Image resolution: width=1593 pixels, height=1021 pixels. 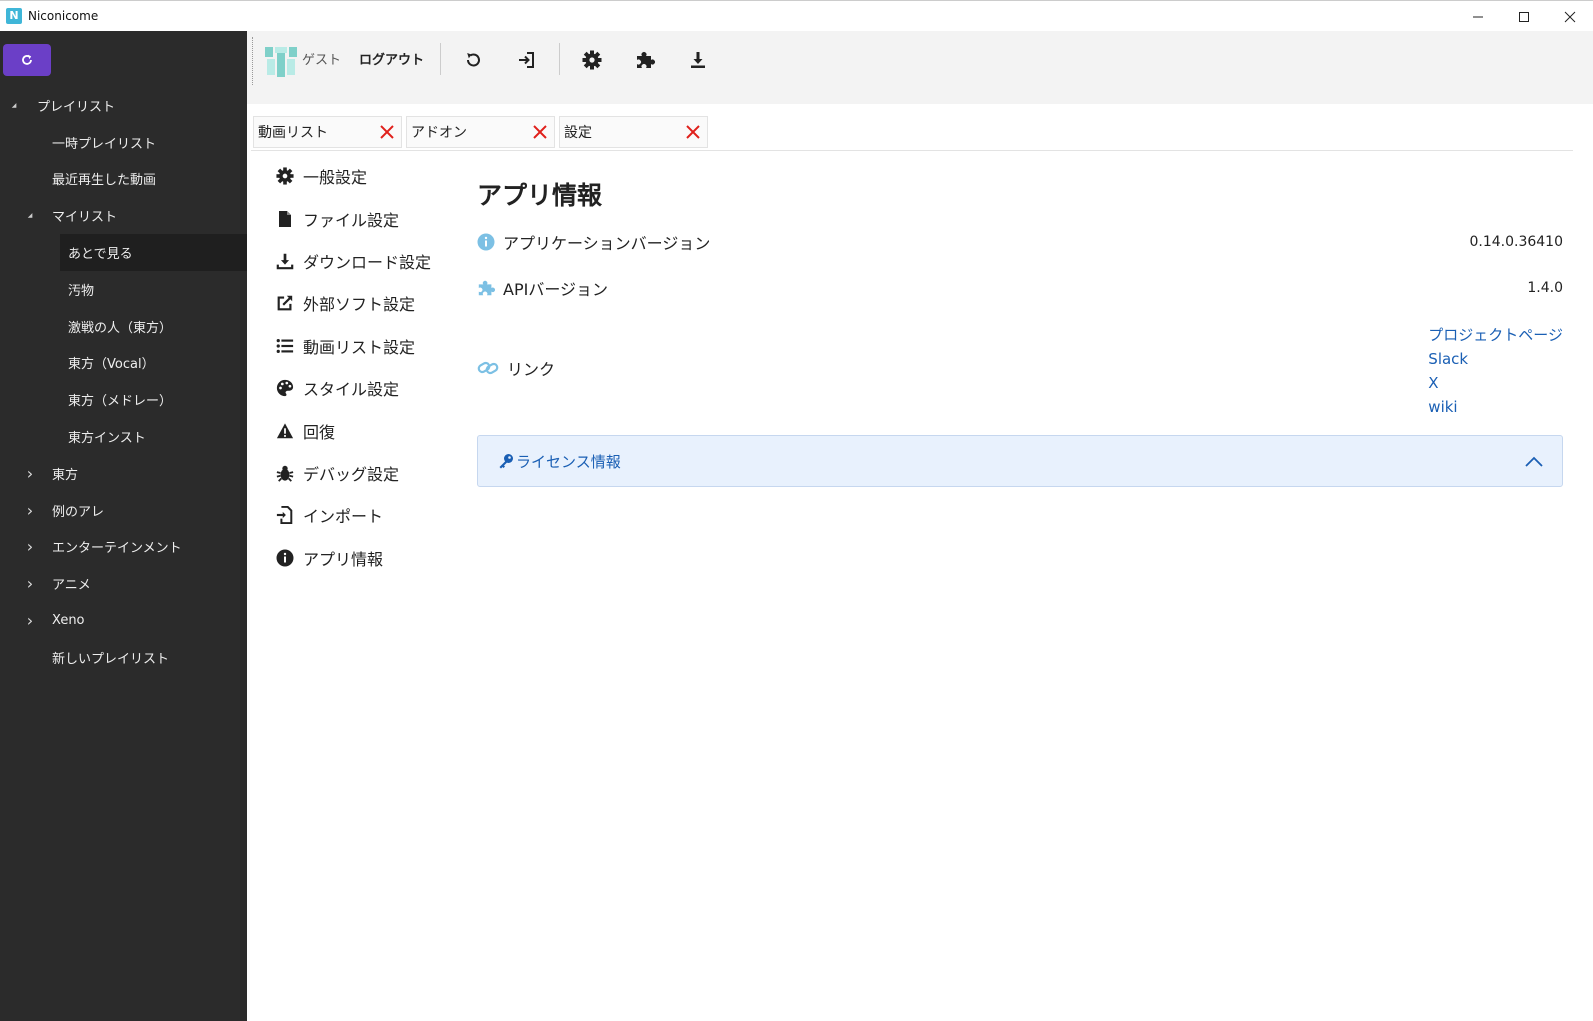 What do you see at coordinates (285, 346) in the screenshot?
I see `list-icon` at bounding box center [285, 346].